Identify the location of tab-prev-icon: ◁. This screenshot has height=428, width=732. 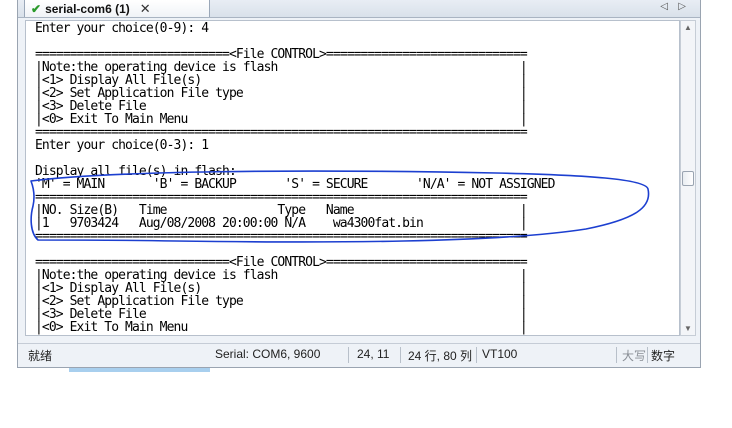
(664, 7).